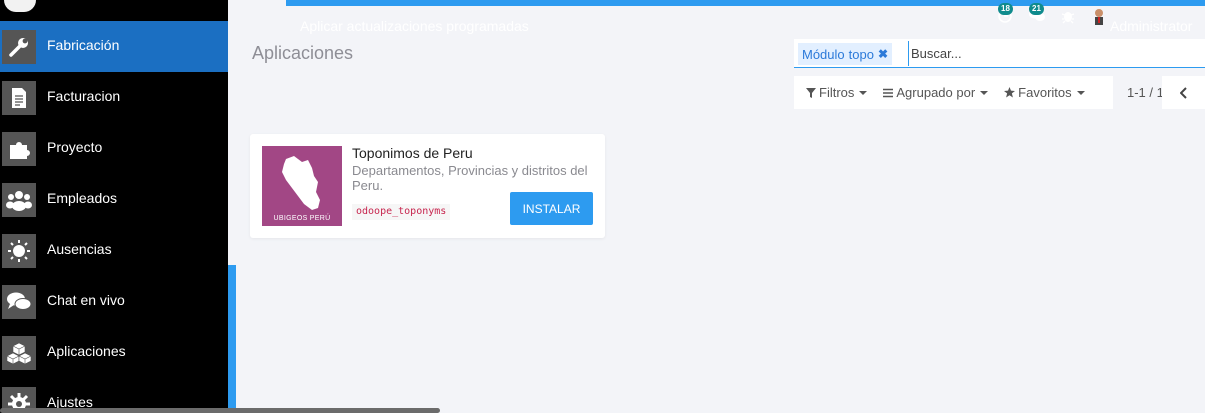 This screenshot has width=1205, height=413. What do you see at coordinates (401, 212) in the screenshot?
I see `app-technical-name: odoope_toponyms` at bounding box center [401, 212].